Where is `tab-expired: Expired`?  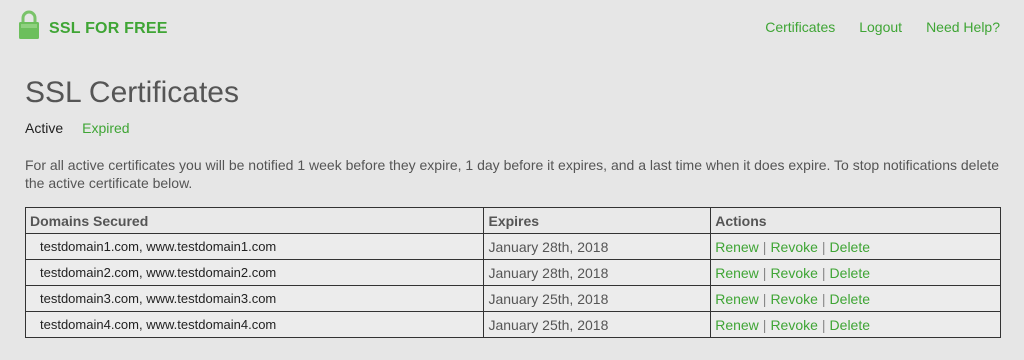 tab-expired: Expired is located at coordinates (105, 128).